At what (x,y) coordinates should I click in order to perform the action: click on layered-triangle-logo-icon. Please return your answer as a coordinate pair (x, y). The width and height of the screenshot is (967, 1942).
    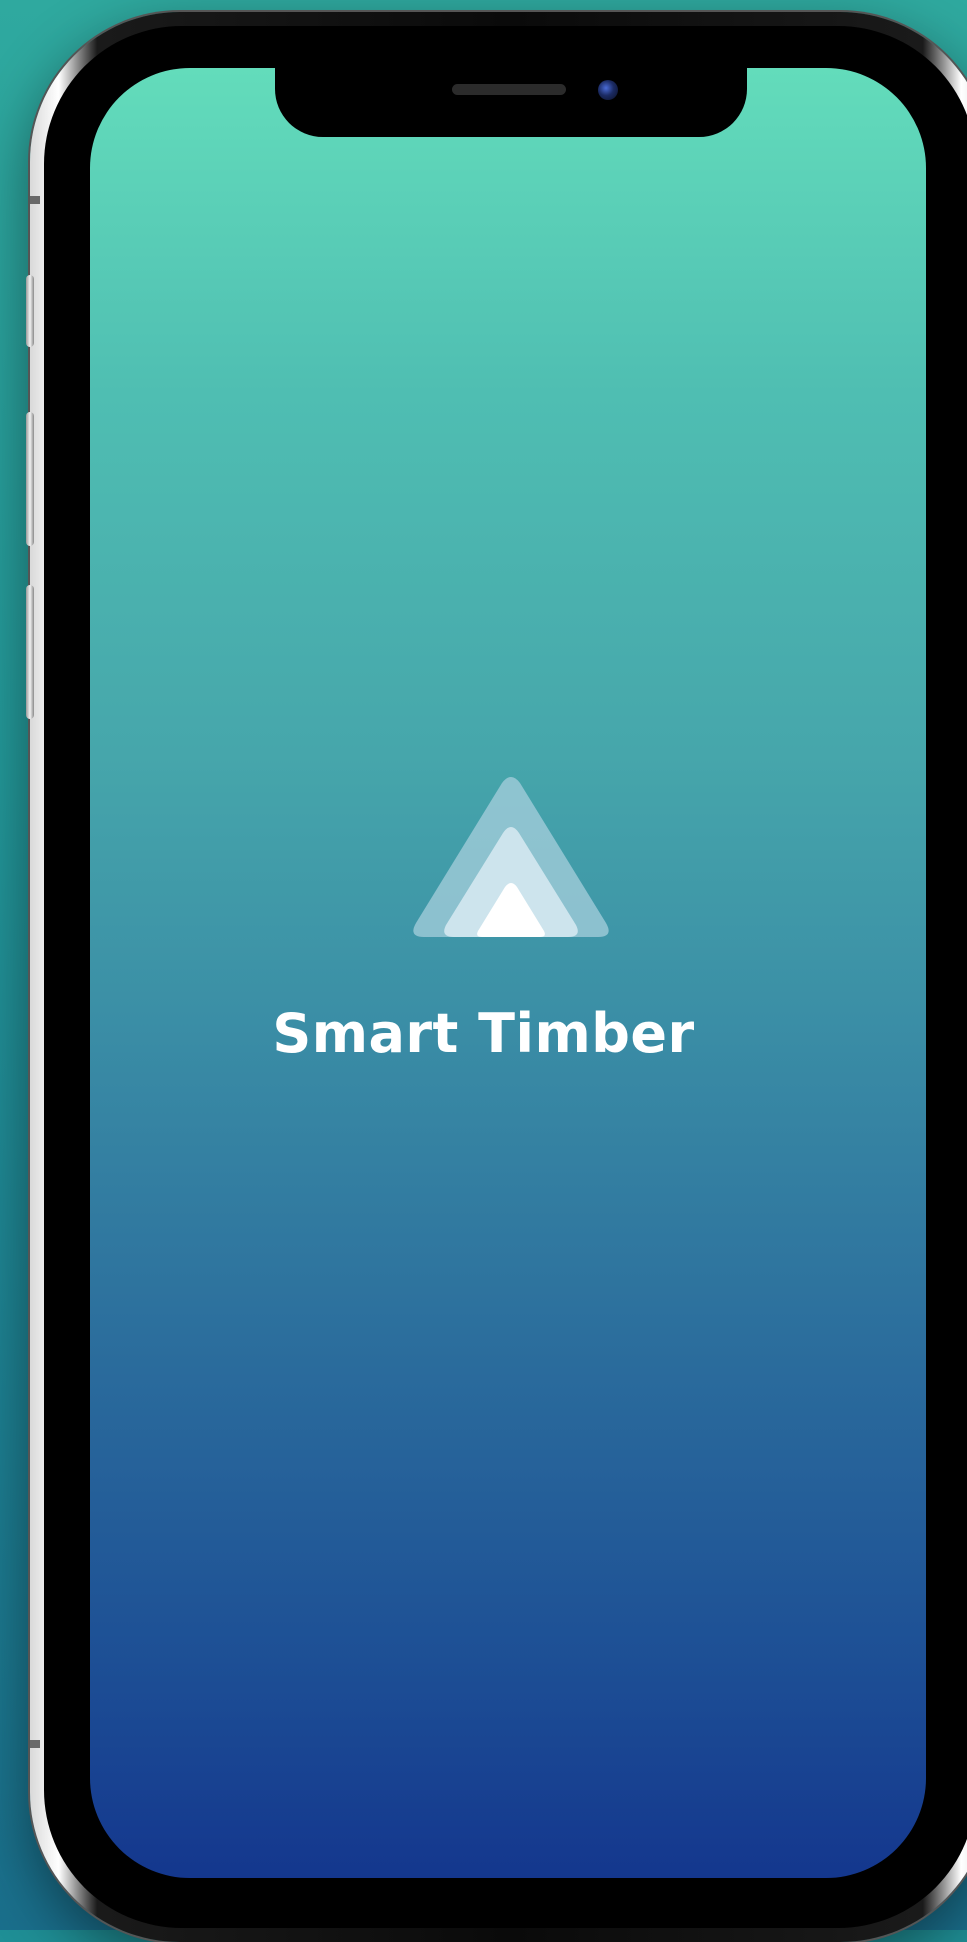
    Looking at the image, I should click on (511, 857).